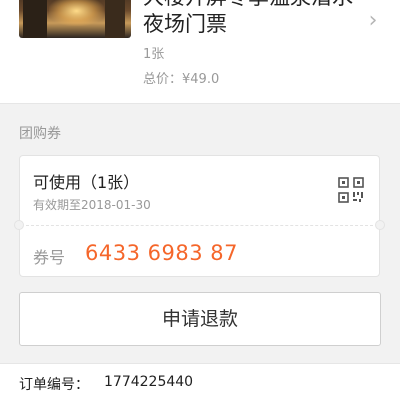 The height and width of the screenshot is (400, 400). What do you see at coordinates (92, 205) in the screenshot?
I see `voucher-expiry: 有效期至2018-01-30` at bounding box center [92, 205].